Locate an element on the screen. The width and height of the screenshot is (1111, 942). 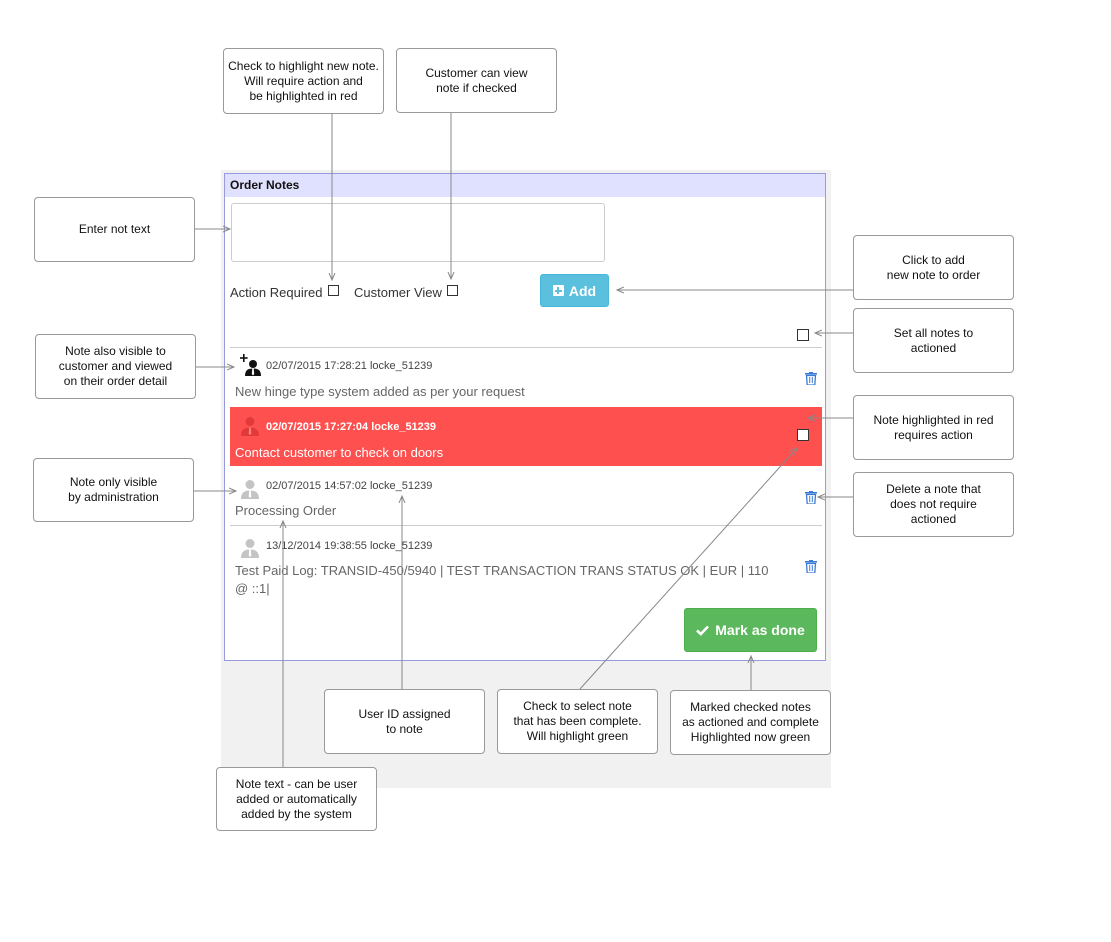
callout-highlighted-red: Note highlighted in red requires action is located at coordinates (933, 427).